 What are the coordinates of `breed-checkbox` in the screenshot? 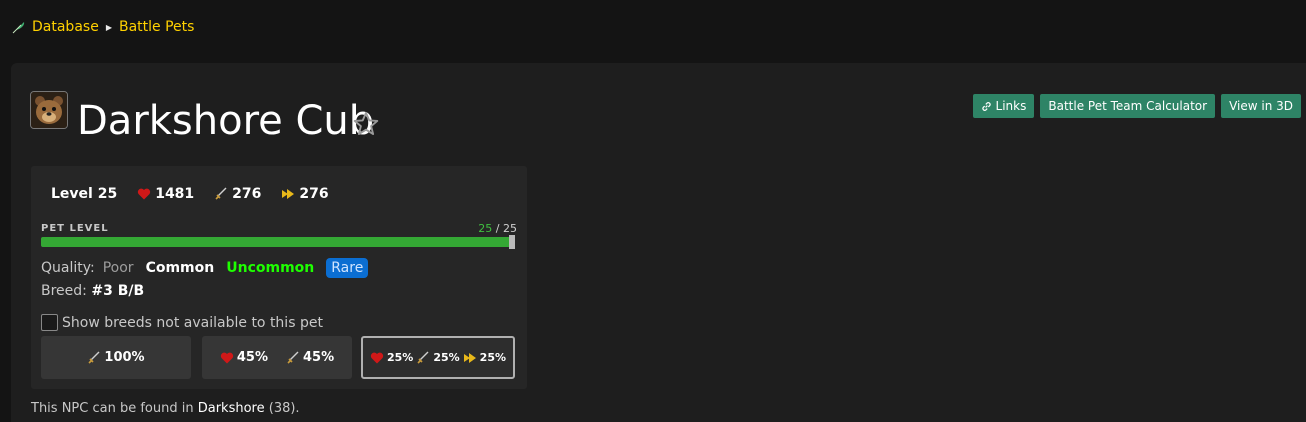 It's located at (49, 322).